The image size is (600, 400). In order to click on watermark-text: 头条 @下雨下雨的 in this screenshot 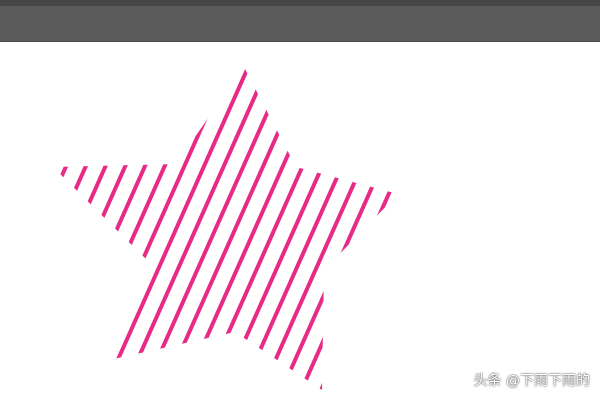, I will do `click(531, 381)`.